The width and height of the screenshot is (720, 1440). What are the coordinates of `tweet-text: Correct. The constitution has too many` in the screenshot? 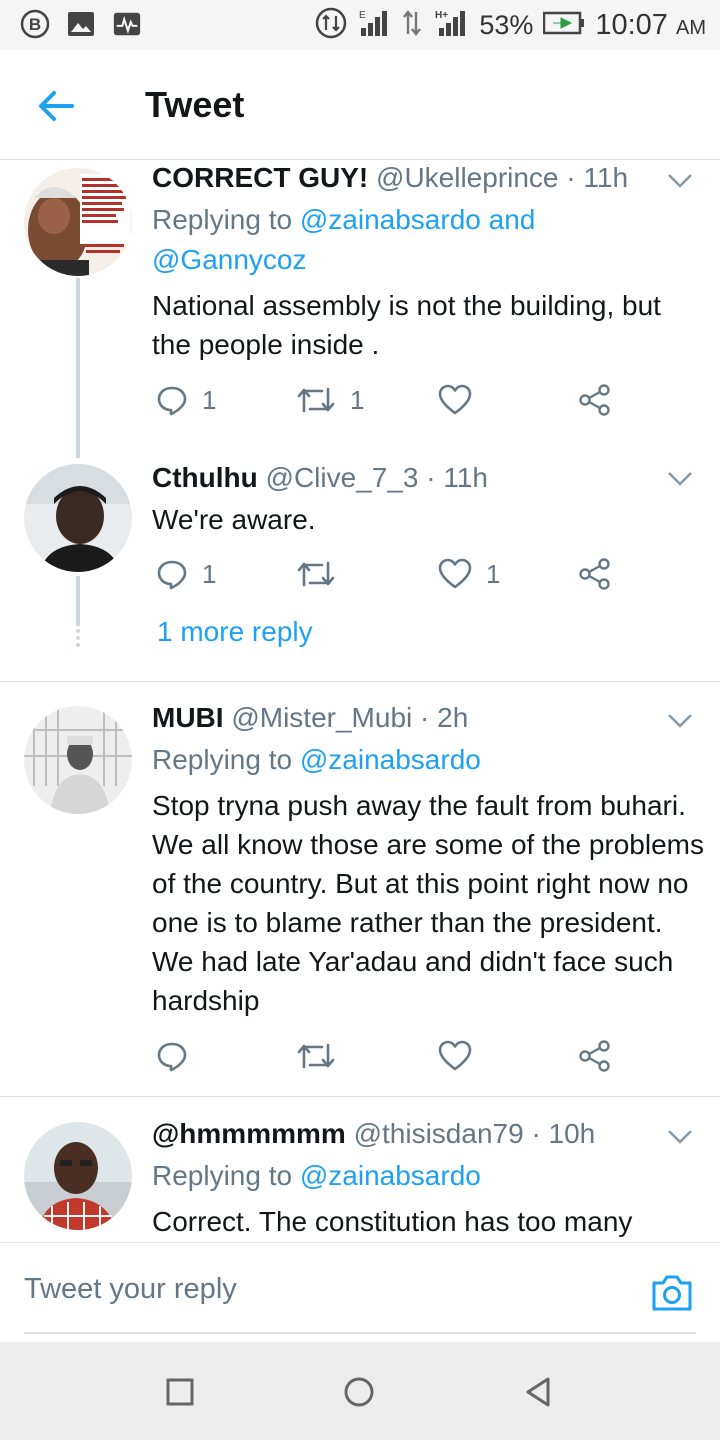 It's located at (392, 1221).